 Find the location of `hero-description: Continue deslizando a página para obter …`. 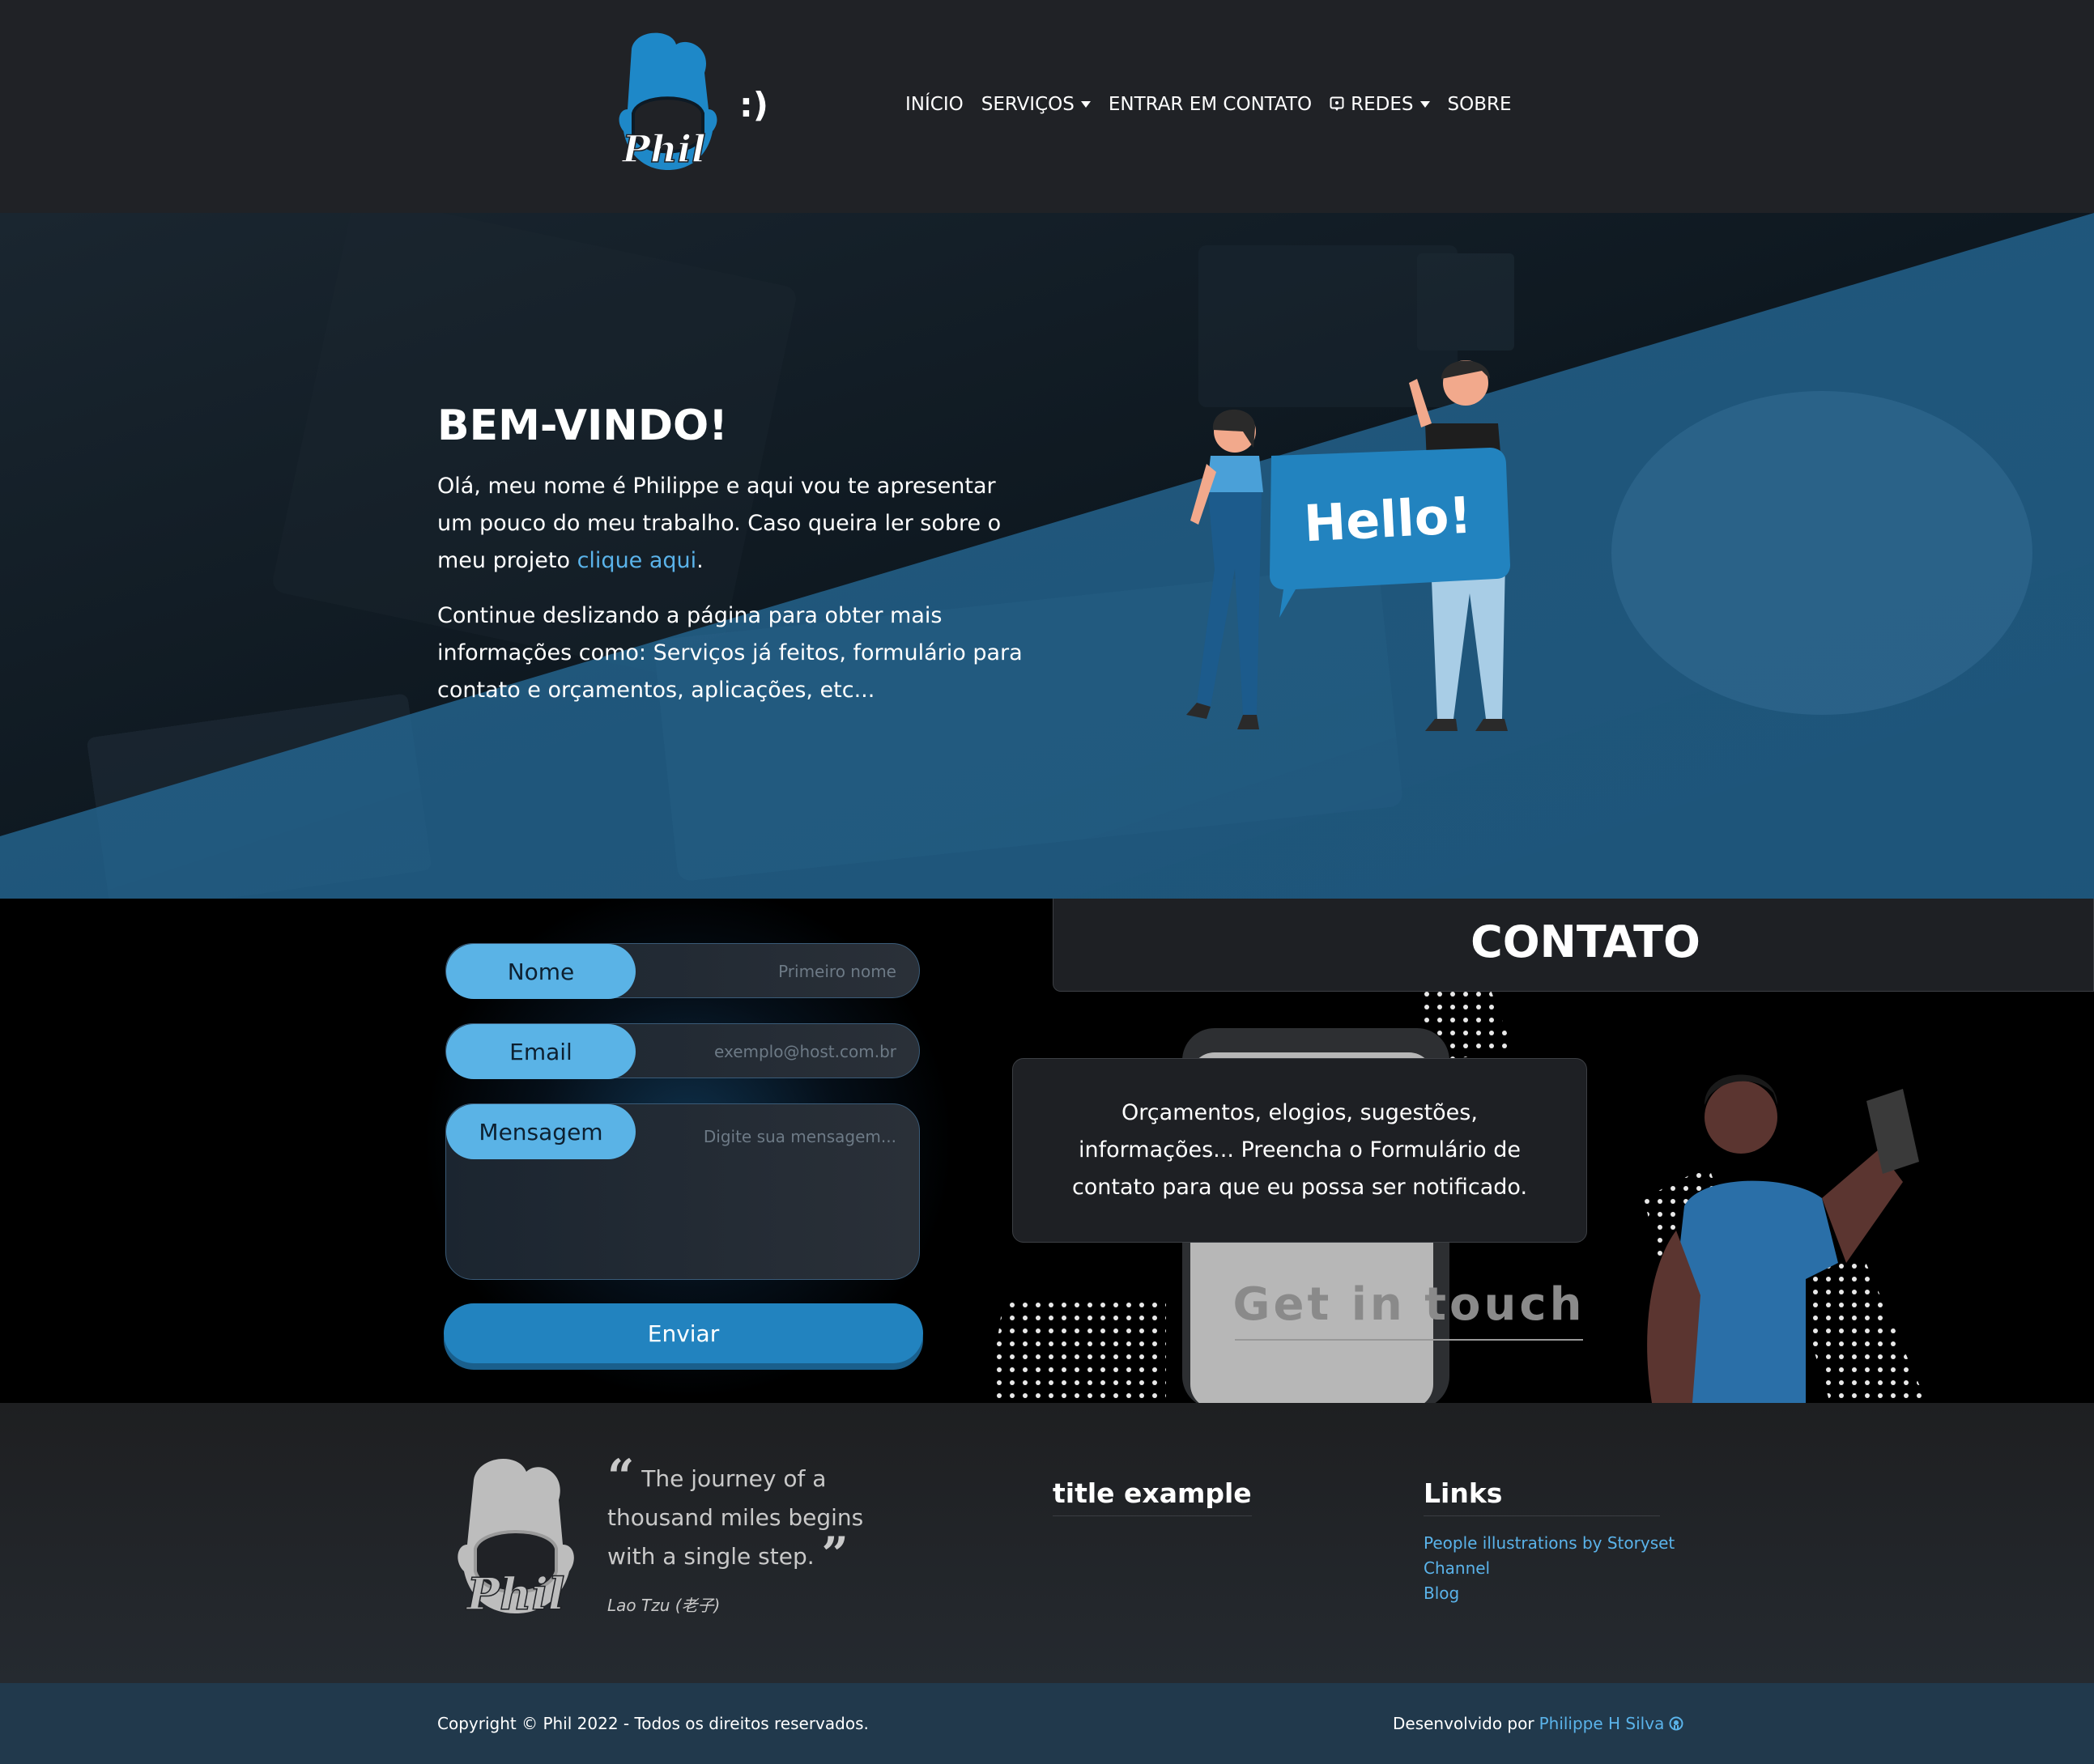

hero-description: Continue deslizando a página para obter … is located at coordinates (730, 653).